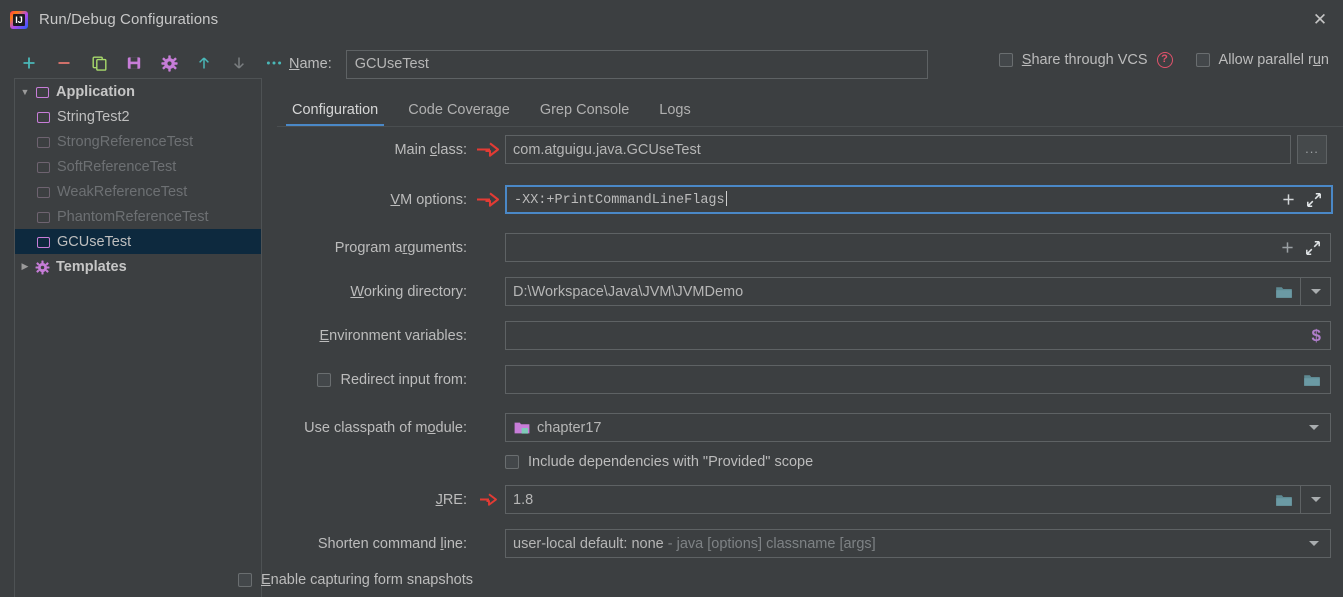 The image size is (1343, 597). I want to click on tabs-separator, so click(810, 126).